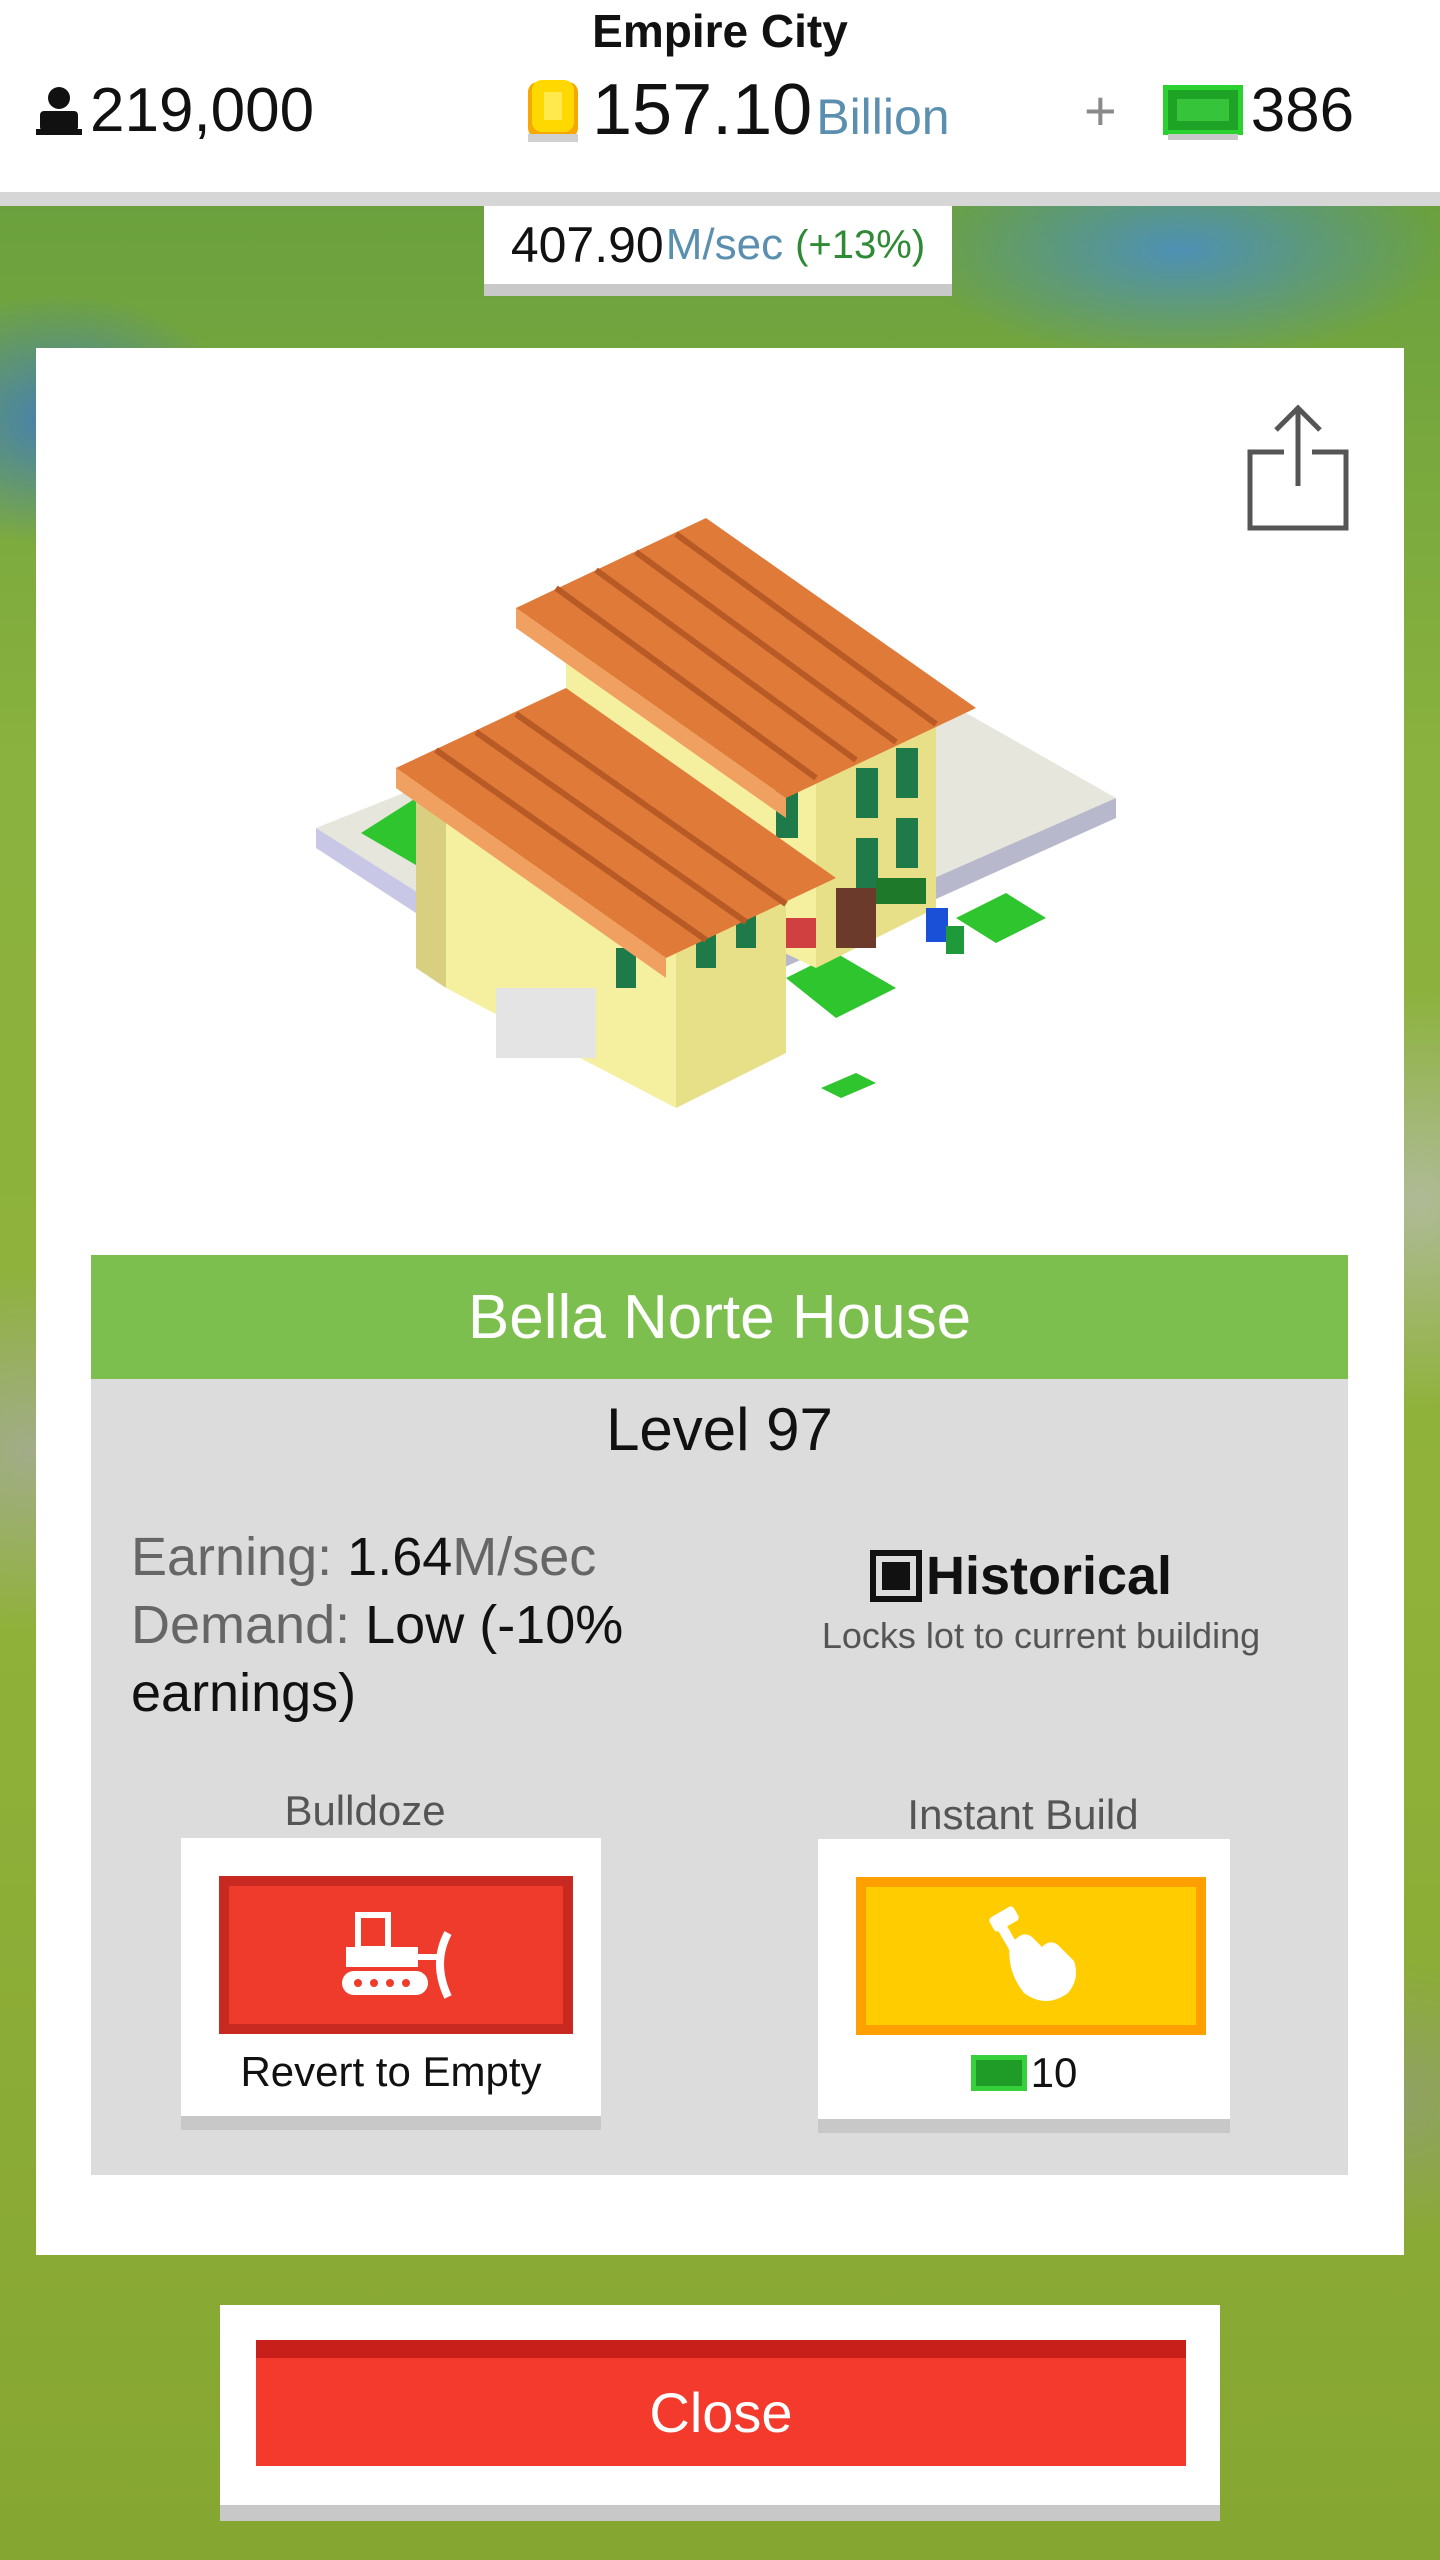 The width and height of the screenshot is (1440, 2560). What do you see at coordinates (553, 111) in the screenshot?
I see `coin-icon` at bounding box center [553, 111].